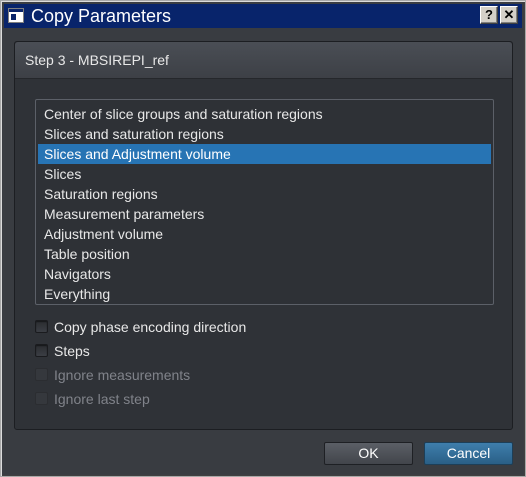 The height and width of the screenshot is (477, 526). What do you see at coordinates (16, 15) in the screenshot?
I see `window-icon` at bounding box center [16, 15].